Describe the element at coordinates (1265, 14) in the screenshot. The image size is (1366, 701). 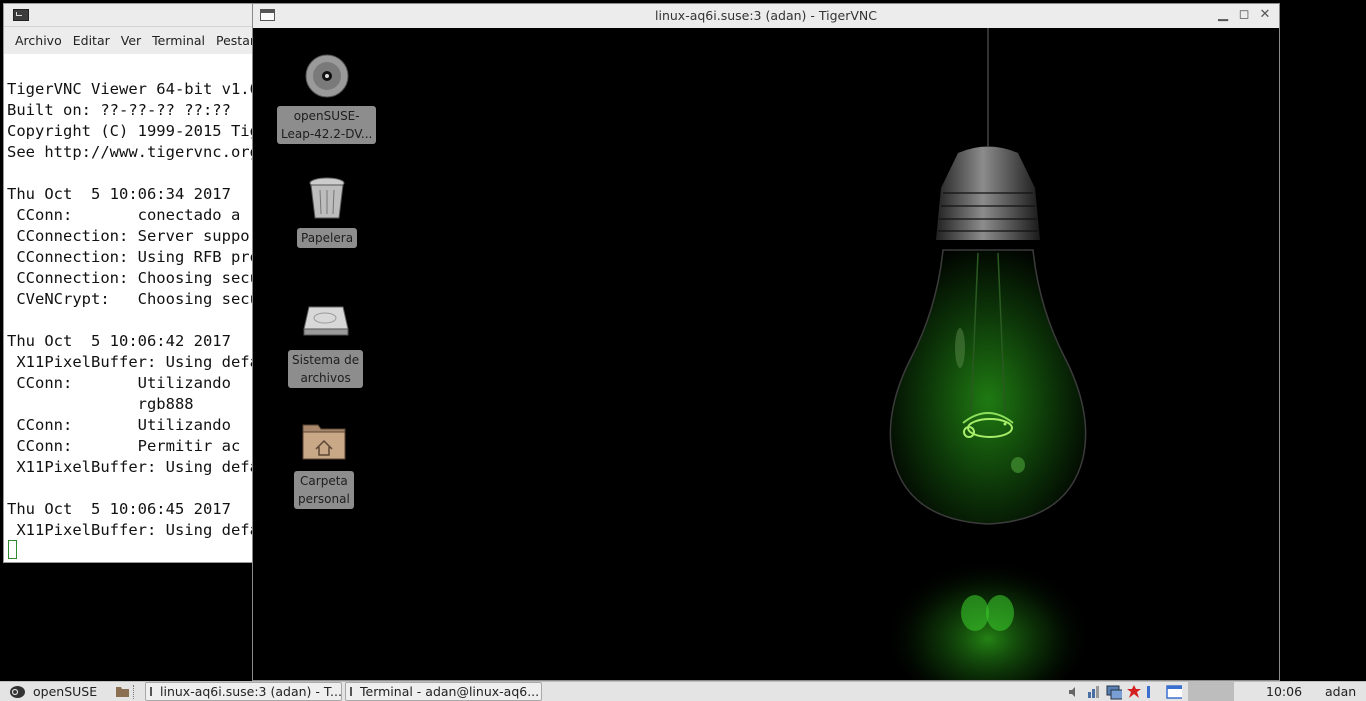
I see `close-icon: ✕` at that location.